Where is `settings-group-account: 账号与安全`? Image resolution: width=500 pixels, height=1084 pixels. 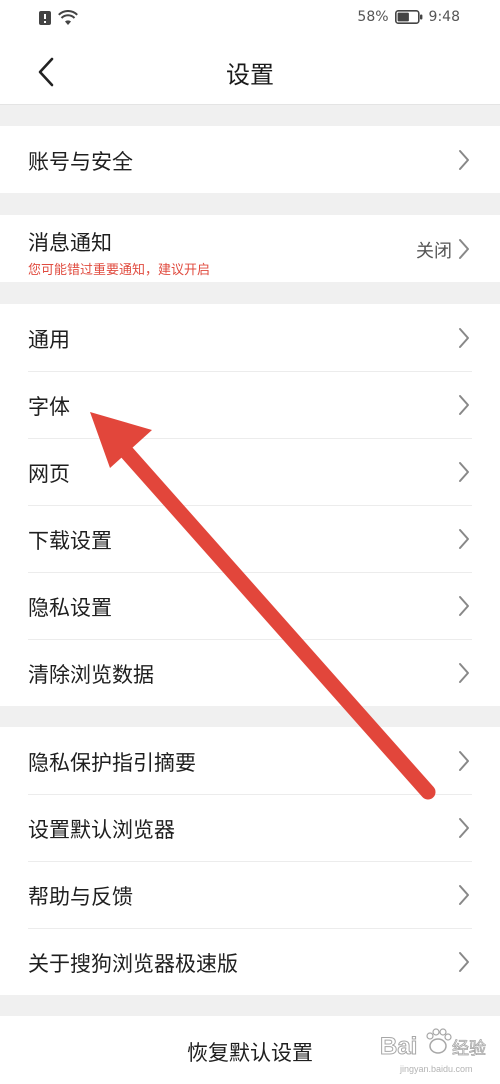
settings-group-account: 账号与安全 is located at coordinates (250, 159).